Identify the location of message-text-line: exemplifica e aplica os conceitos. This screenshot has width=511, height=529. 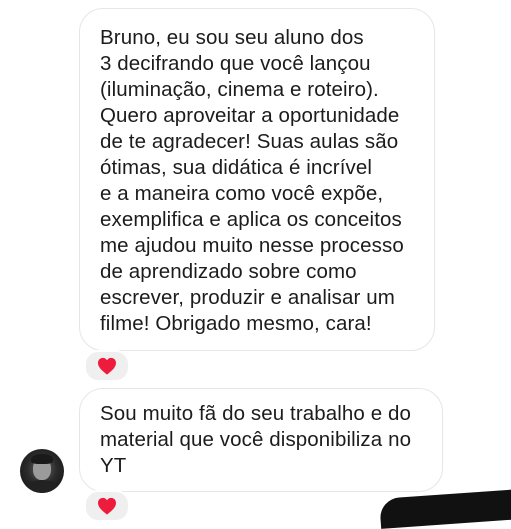
(251, 219).